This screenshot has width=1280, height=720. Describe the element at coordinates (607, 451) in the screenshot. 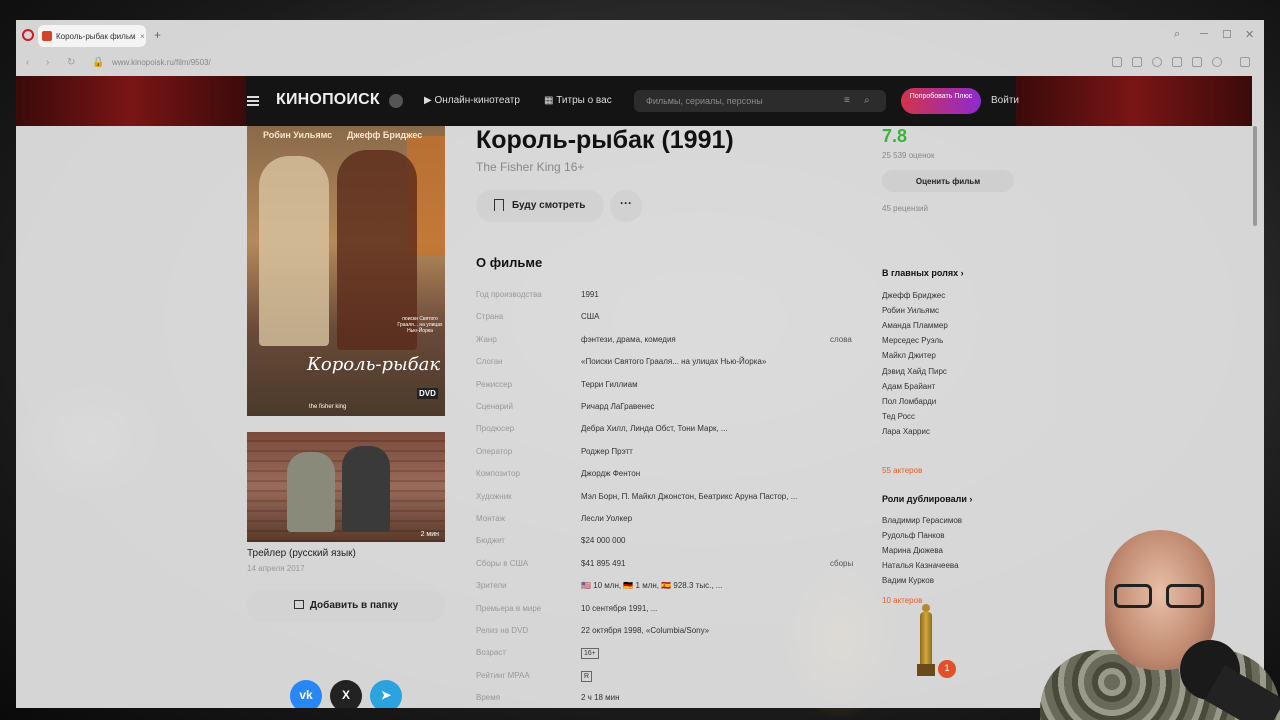

I see `fact-value: Роджер Прэтт` at that location.